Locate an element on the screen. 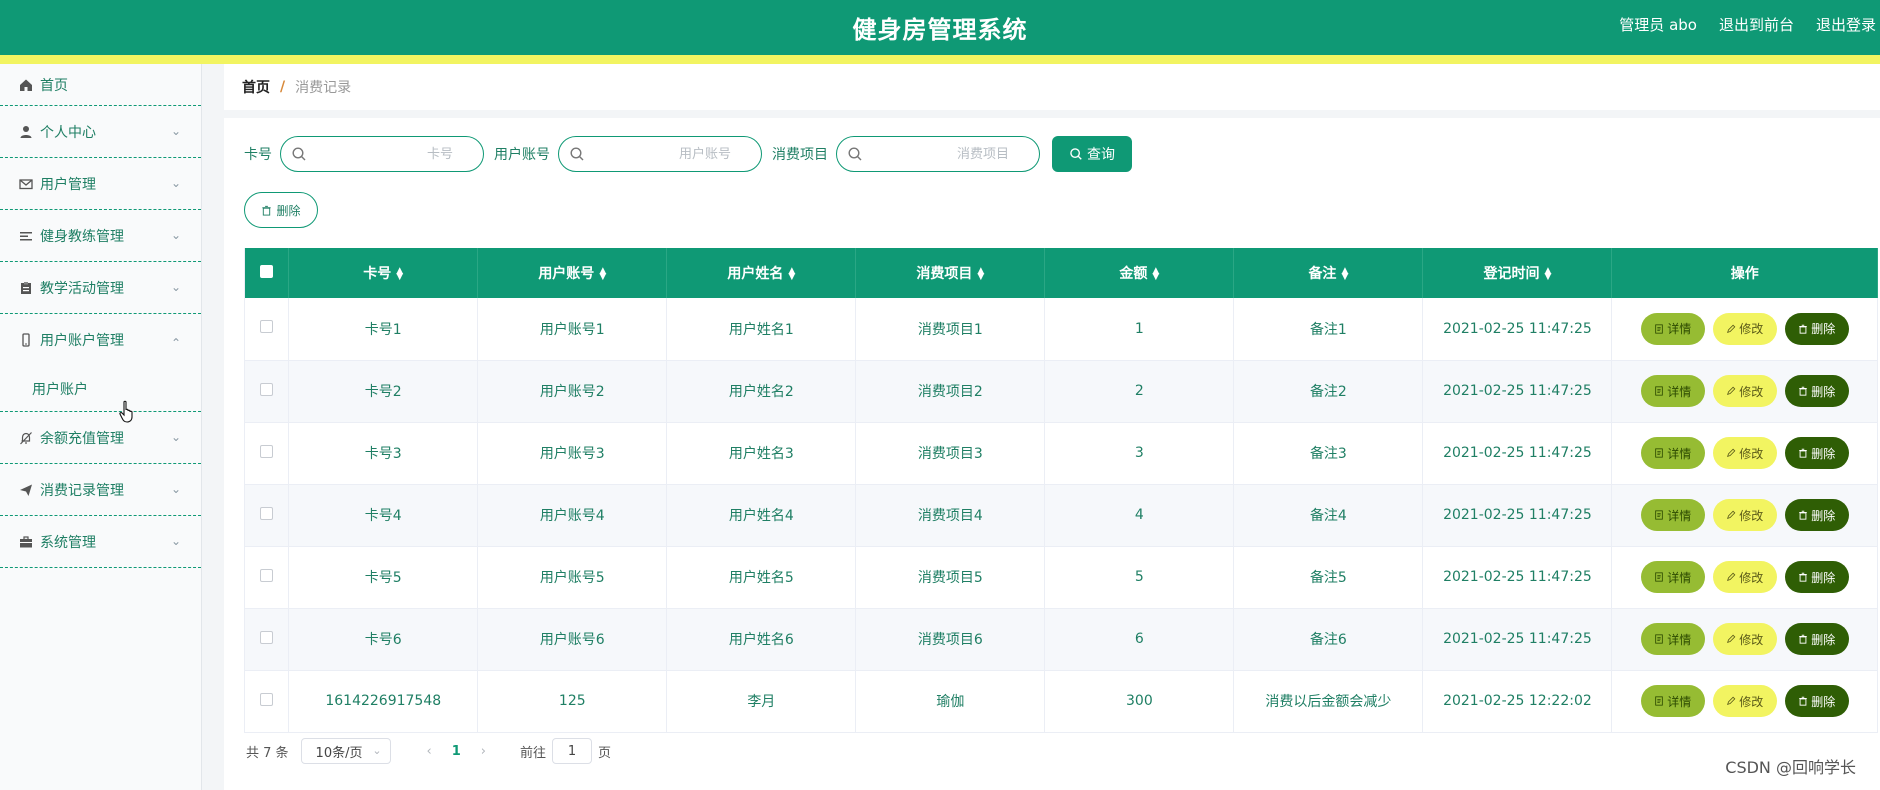 This screenshot has height=790, width=1880. table-cell: 卡号1 is located at coordinates (383, 329).